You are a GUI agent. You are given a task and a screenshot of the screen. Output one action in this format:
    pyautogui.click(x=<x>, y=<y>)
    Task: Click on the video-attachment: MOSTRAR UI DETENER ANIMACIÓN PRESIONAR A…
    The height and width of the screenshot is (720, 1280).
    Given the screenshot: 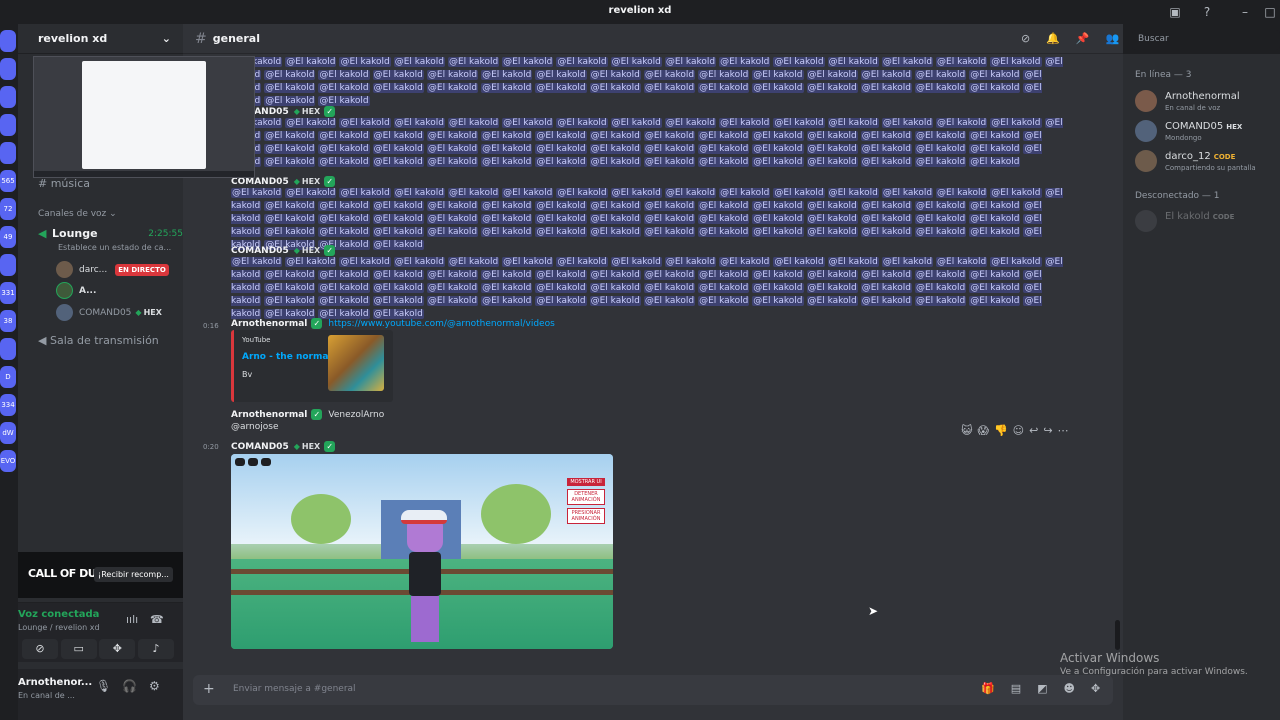 What is the action you would take?
    pyautogui.click(x=422, y=551)
    